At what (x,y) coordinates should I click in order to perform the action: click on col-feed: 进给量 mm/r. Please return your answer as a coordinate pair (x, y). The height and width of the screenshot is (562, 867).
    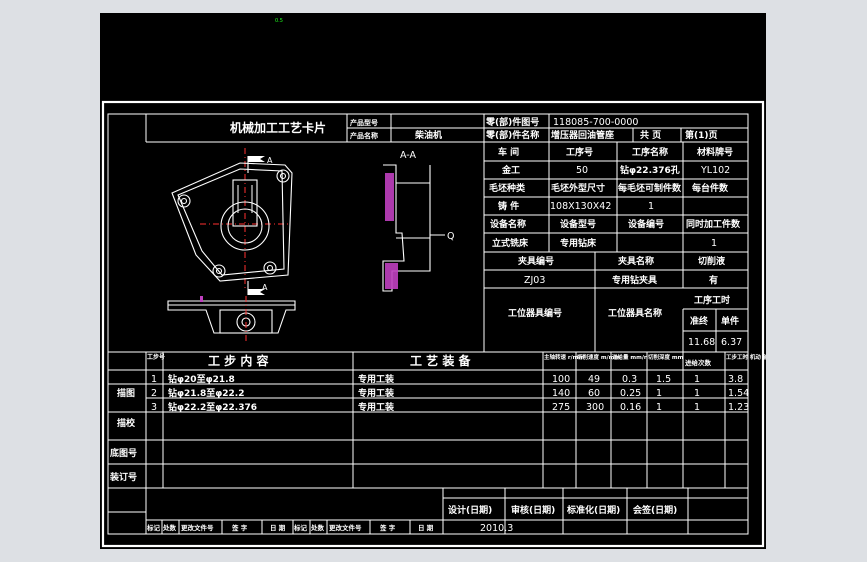
    Looking at the image, I should click on (629, 357).